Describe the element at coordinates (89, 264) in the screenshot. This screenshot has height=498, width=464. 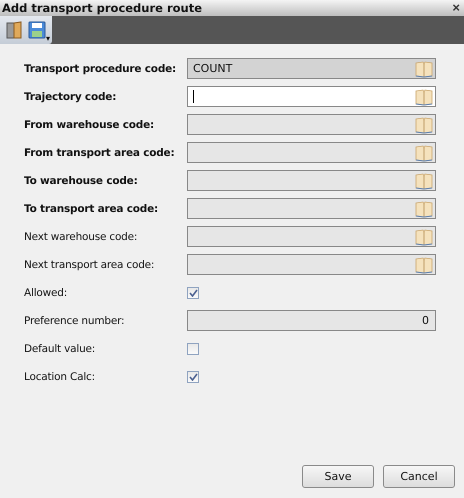
I see `field-label: Next transport area code:` at that location.